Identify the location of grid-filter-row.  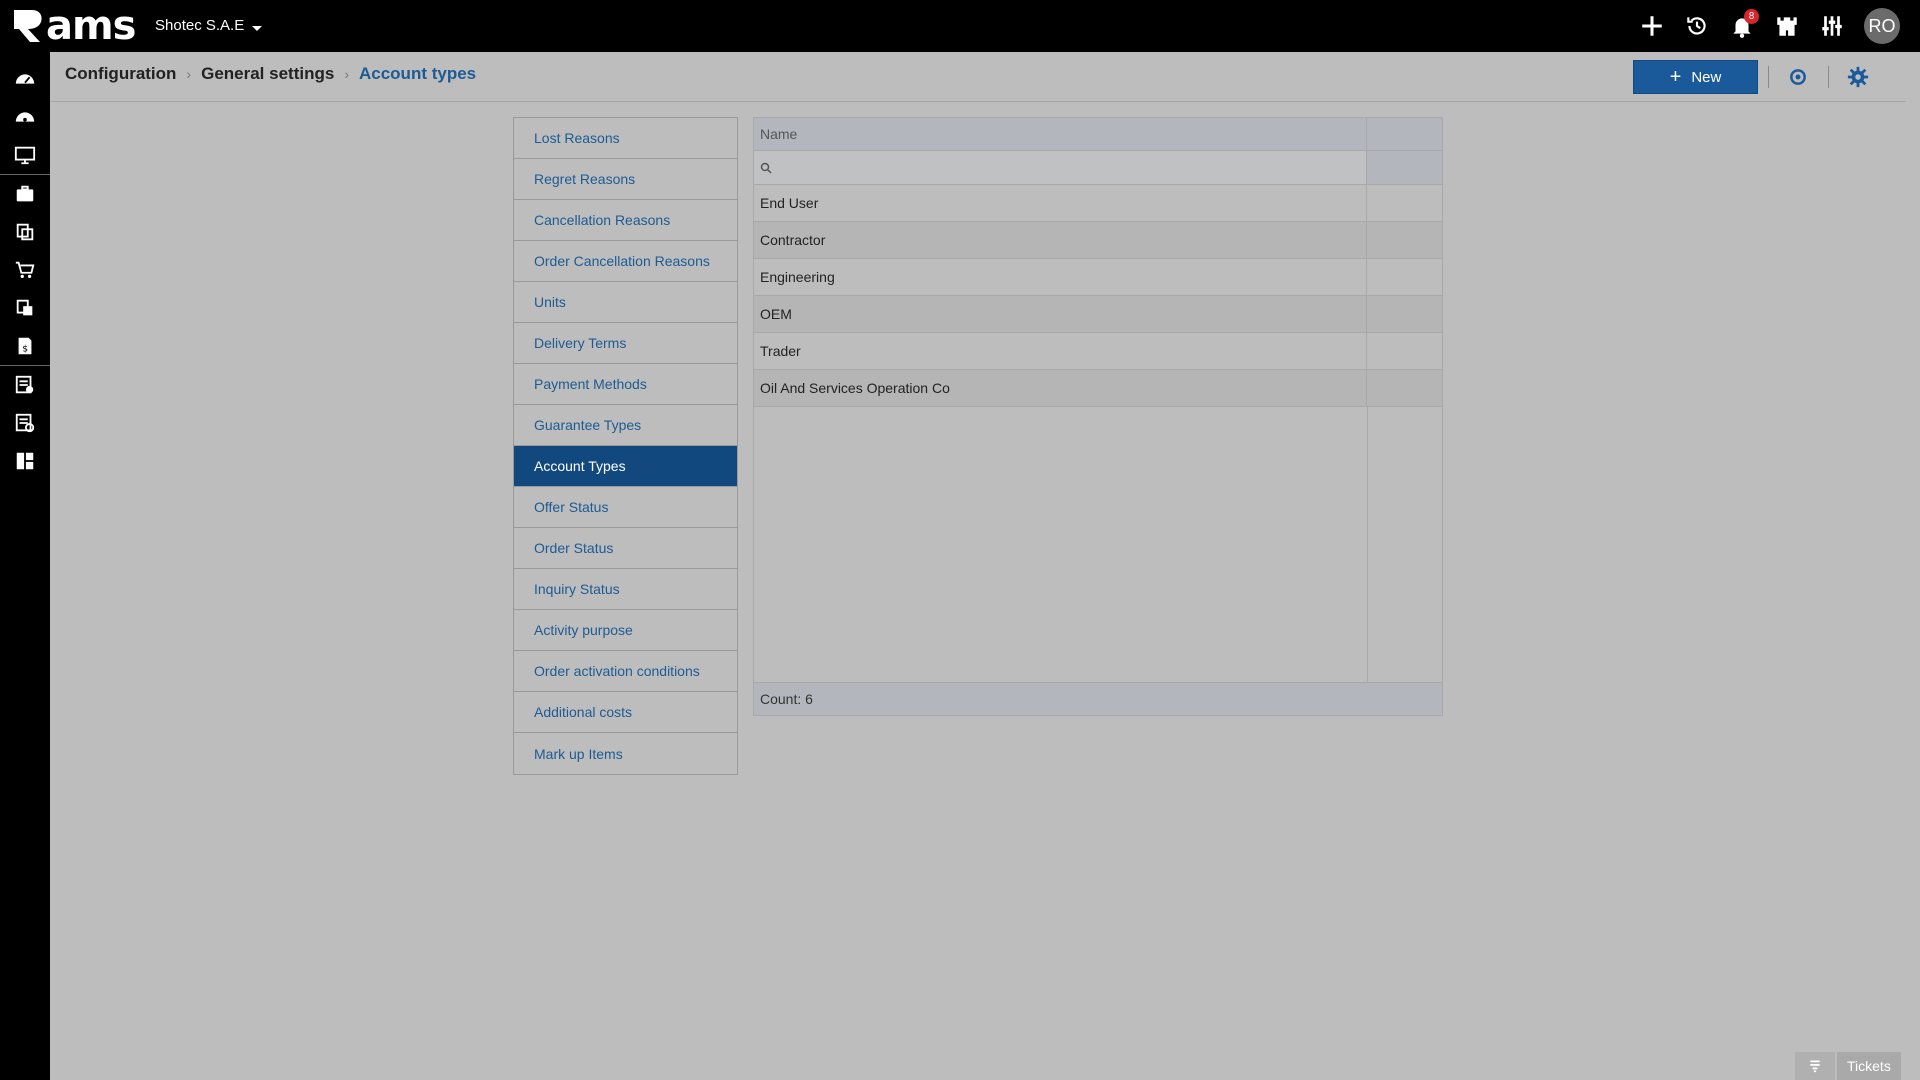
(1098, 168).